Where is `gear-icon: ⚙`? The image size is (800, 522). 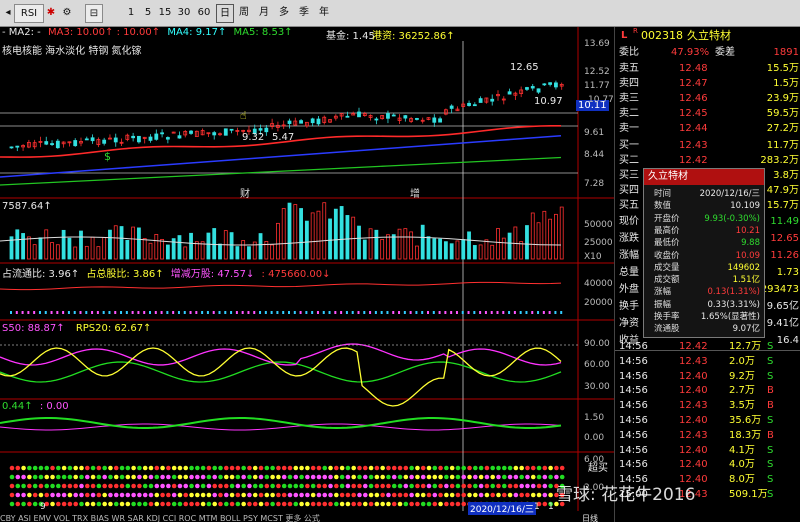 gear-icon: ⚙ is located at coordinates (67, 12).